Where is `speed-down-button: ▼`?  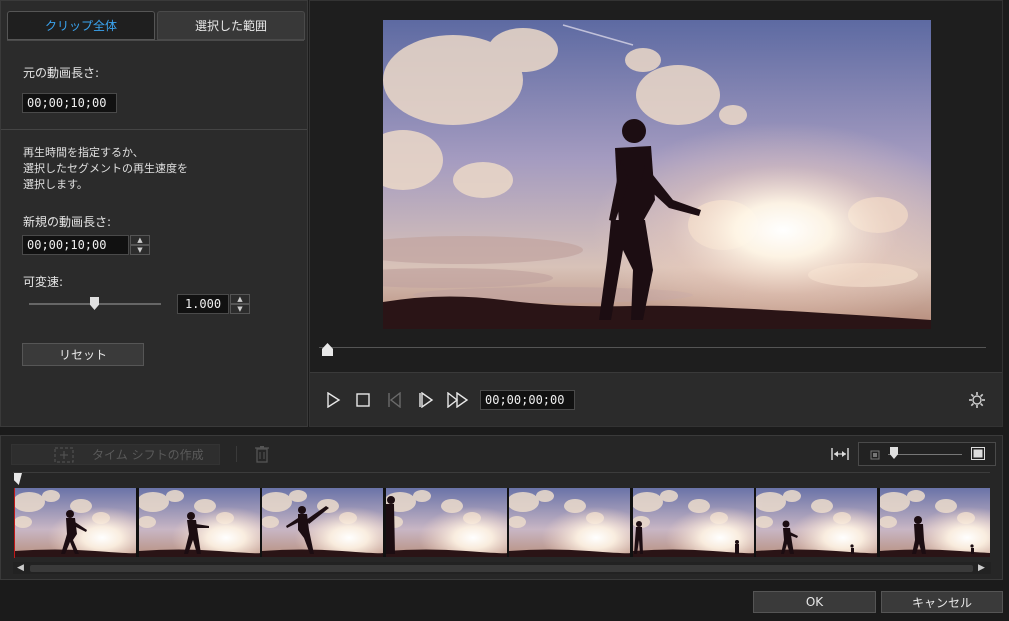 speed-down-button: ▼ is located at coordinates (240, 309).